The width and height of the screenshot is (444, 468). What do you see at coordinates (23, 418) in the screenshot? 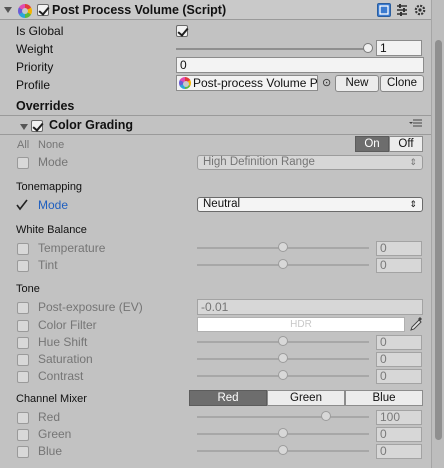
I see `red-override-checkbox` at bounding box center [23, 418].